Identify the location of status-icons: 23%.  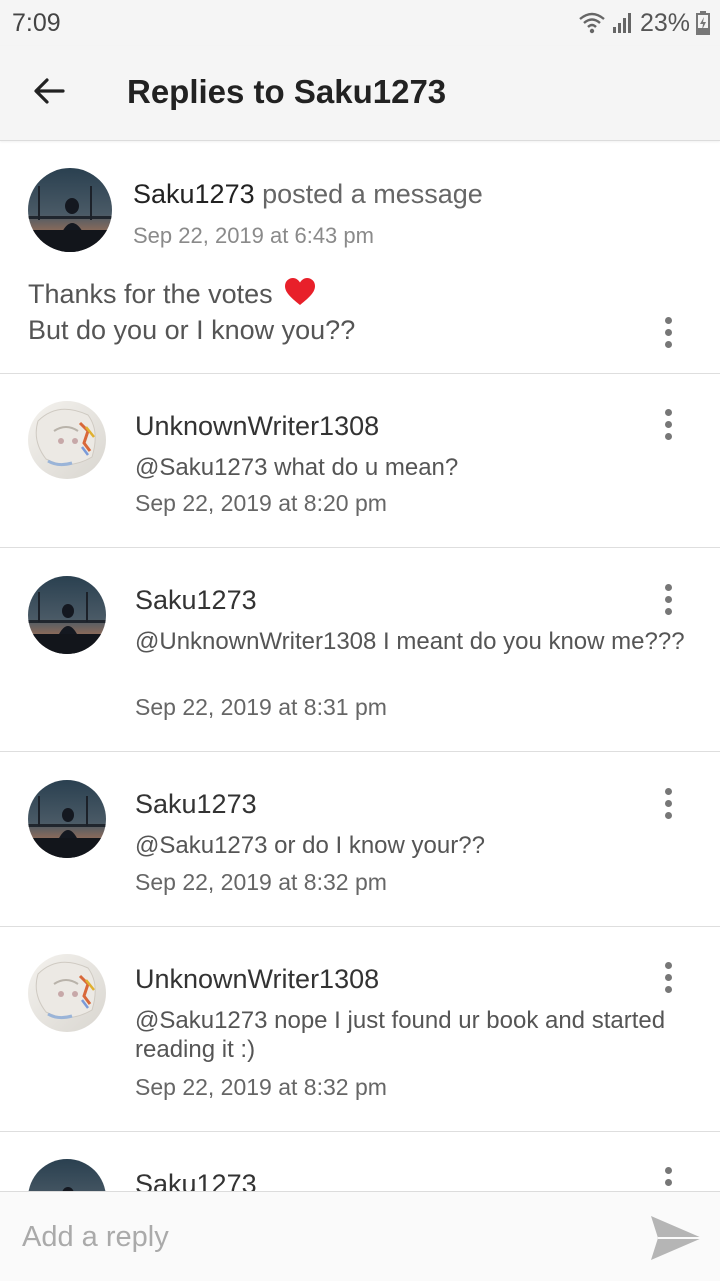
(644, 23).